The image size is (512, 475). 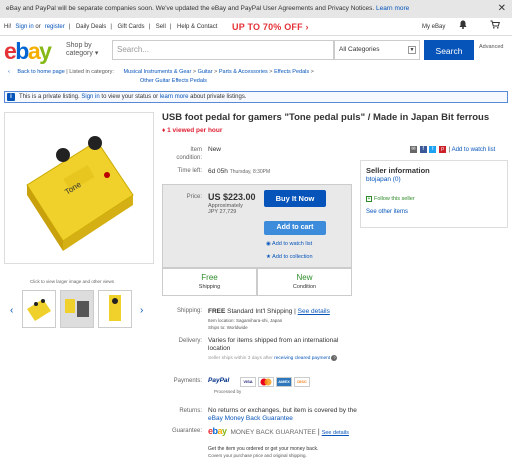 I want to click on guarantee-label: Guarantee:, so click(x=186, y=431).